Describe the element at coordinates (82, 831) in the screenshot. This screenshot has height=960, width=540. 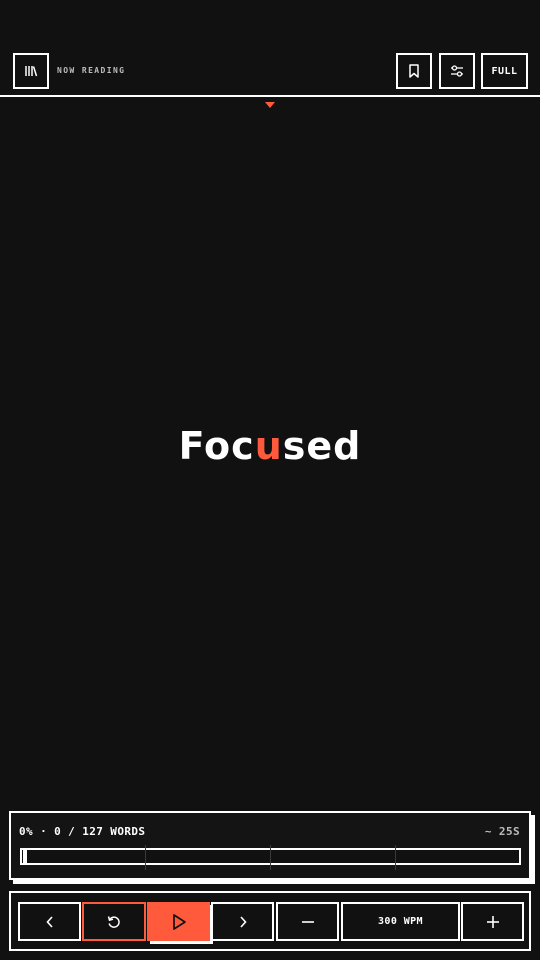
I see `progress-status: 0% · 0 / 127 WORDS` at that location.